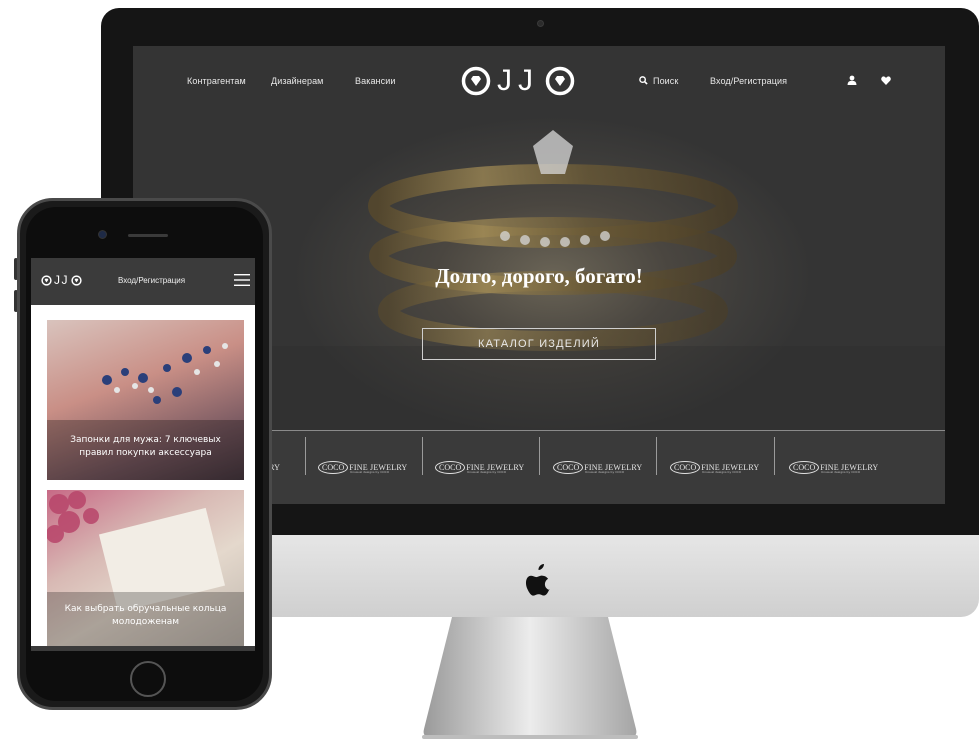 The image size is (979, 743). What do you see at coordinates (242, 280) in the screenshot?
I see `menu-icon` at bounding box center [242, 280].